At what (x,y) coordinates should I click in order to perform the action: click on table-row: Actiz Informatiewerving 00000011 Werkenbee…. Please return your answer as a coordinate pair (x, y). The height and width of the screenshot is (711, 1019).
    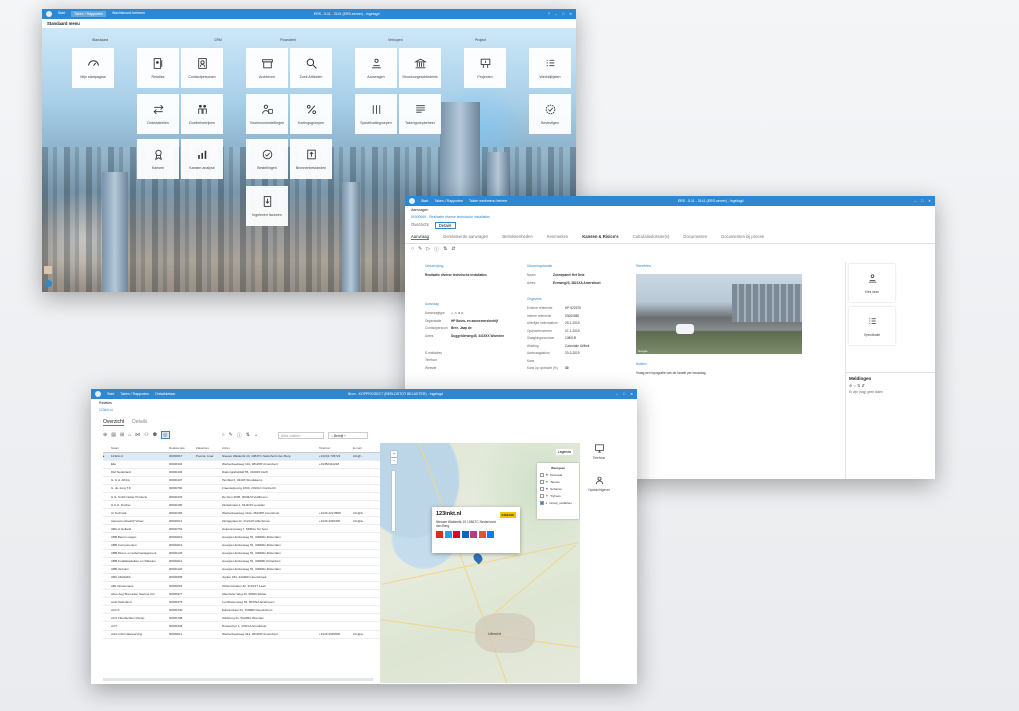
    Looking at the image, I should click on (242, 634).